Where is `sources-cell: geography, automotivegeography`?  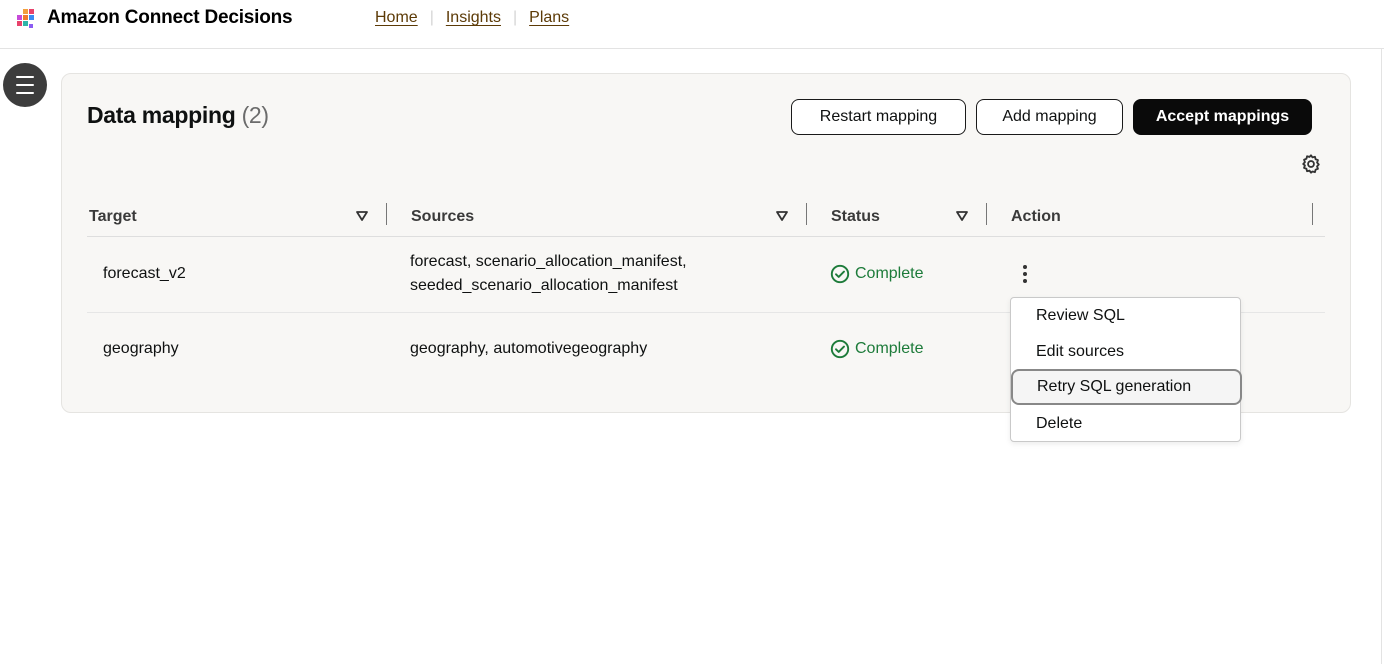
sources-cell: geography, automotivegeography is located at coordinates (528, 349).